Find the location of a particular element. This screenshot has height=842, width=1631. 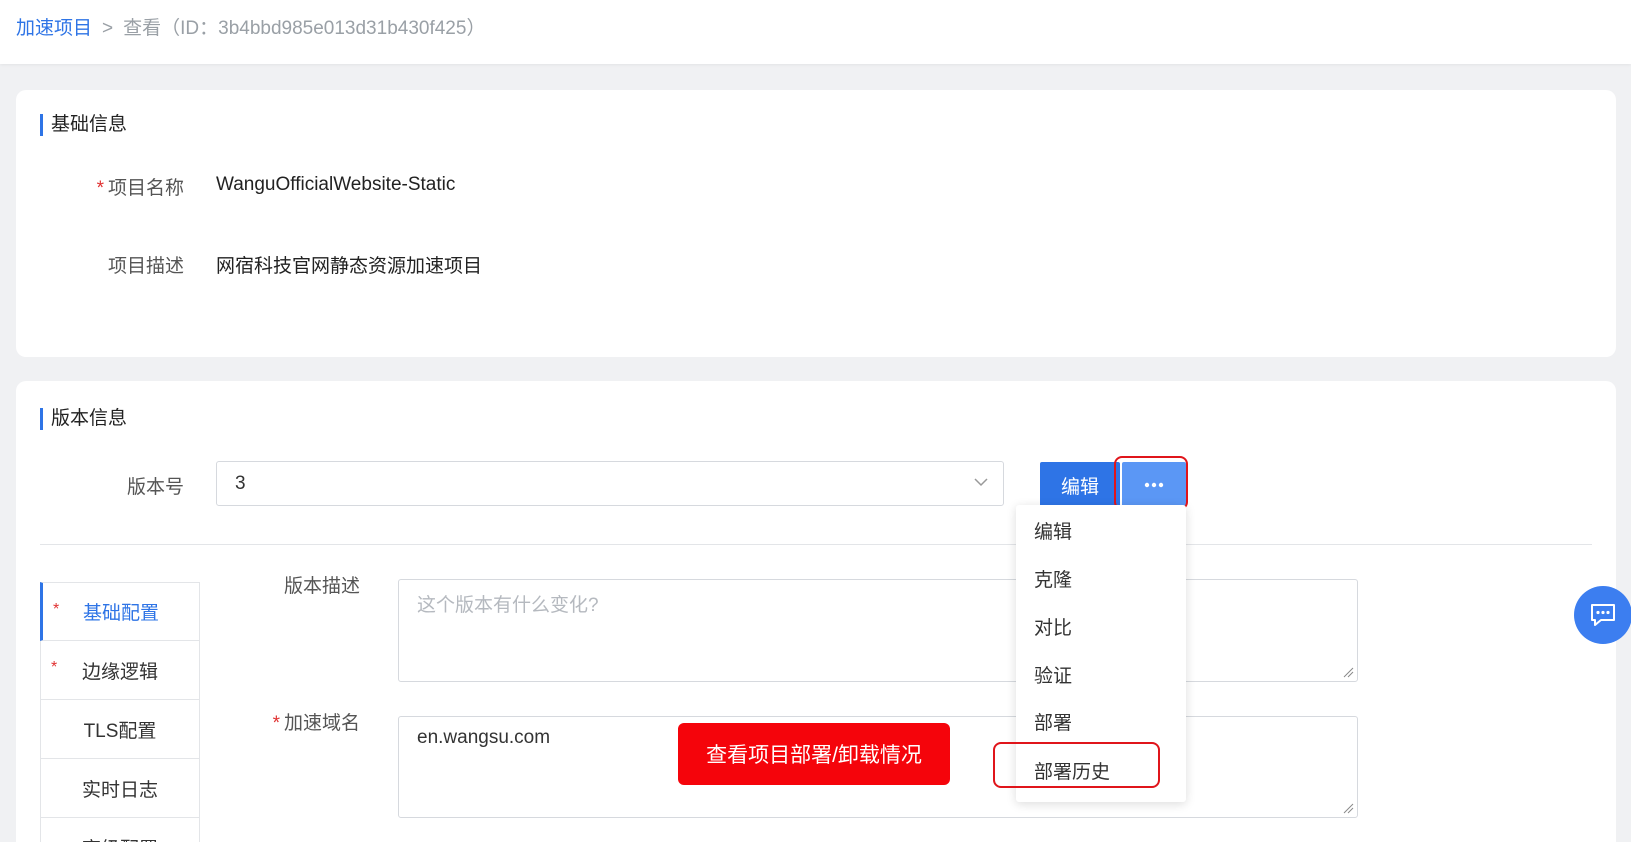

breadcrumb: 加速项目 > 查看（ID：3b4bbd985e013d31b430f425） is located at coordinates (250, 26).